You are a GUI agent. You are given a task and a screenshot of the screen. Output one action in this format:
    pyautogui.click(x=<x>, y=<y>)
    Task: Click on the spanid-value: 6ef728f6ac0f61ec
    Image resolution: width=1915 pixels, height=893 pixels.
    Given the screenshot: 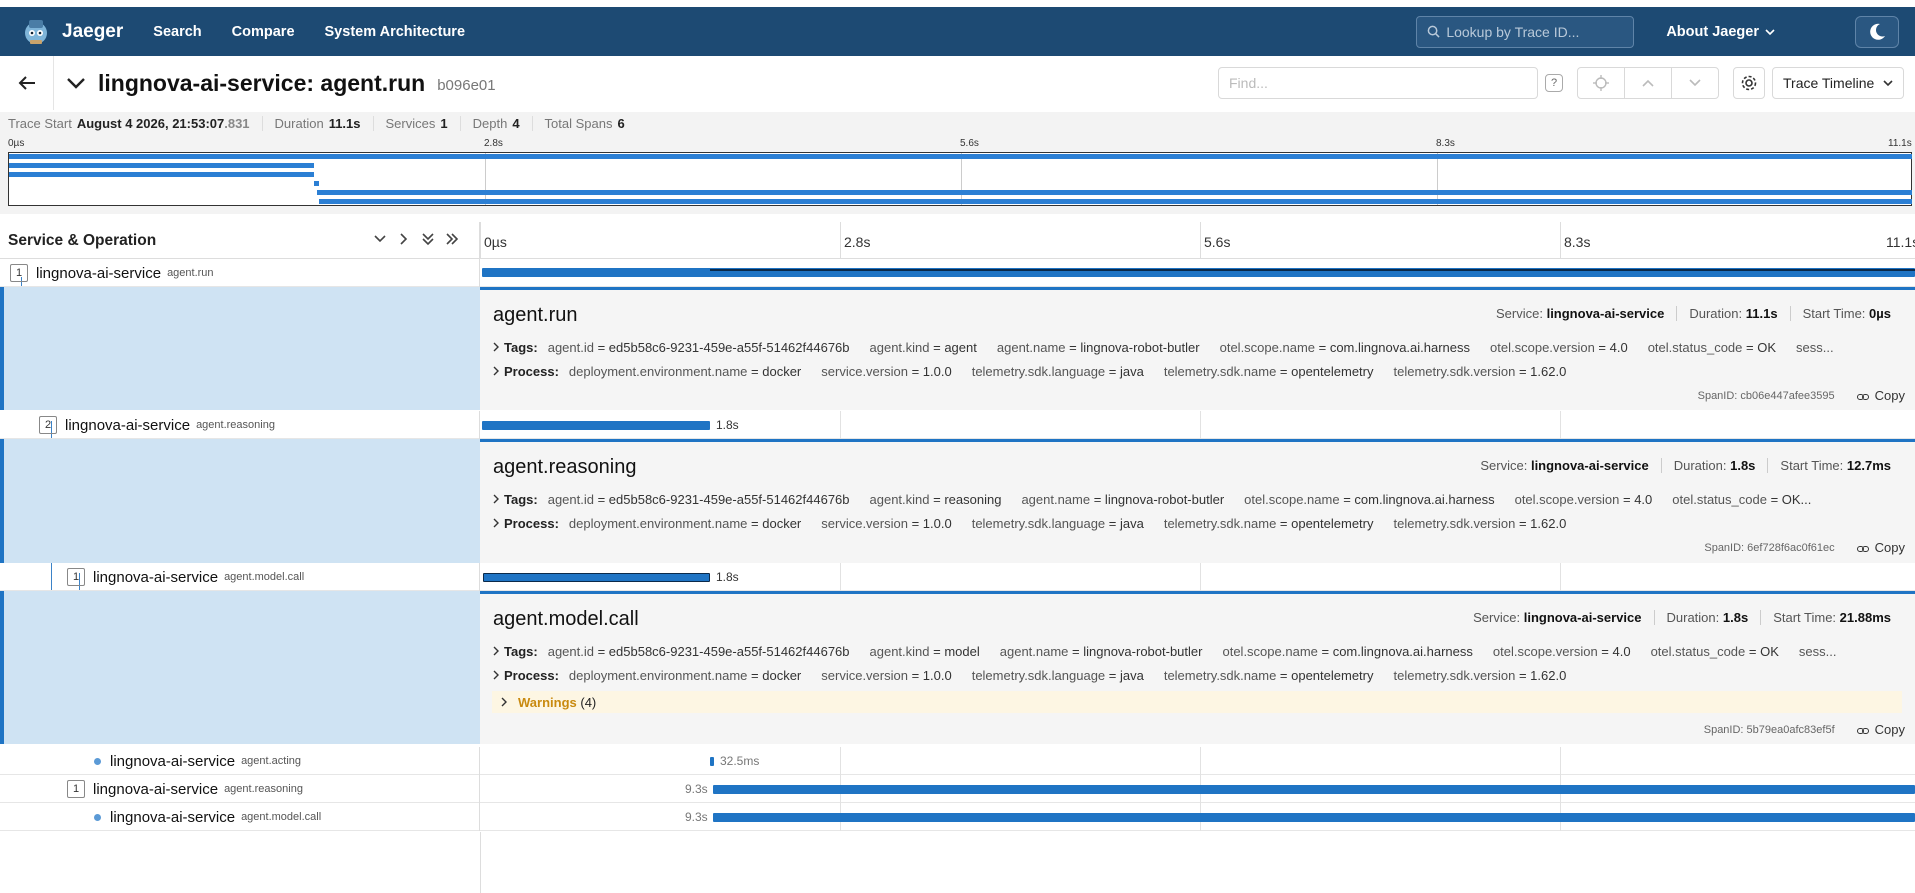 What is the action you would take?
    pyautogui.click(x=1791, y=547)
    